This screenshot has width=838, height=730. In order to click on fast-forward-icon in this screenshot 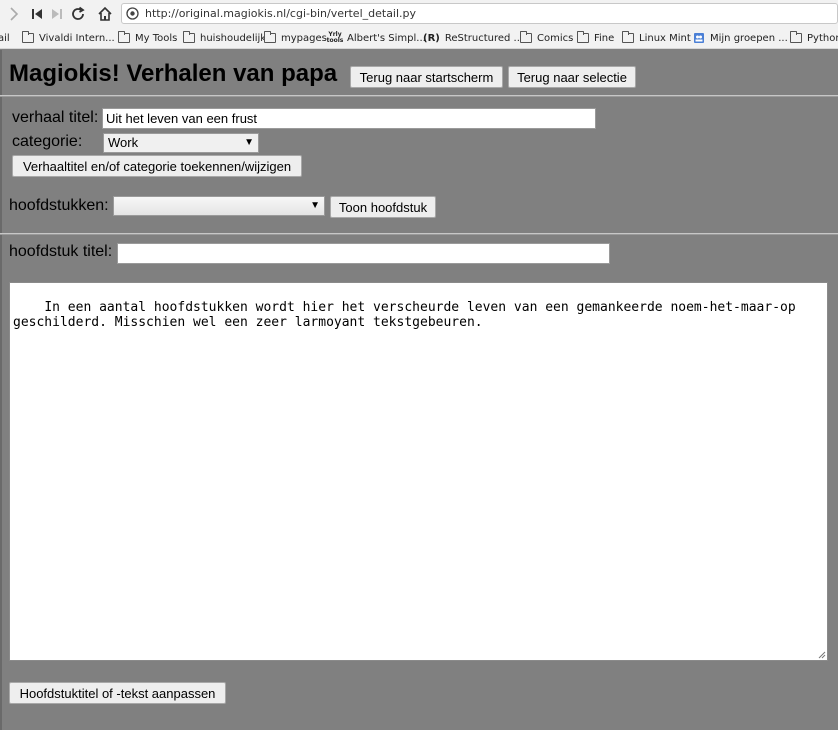, I will do `click(57, 14)`.